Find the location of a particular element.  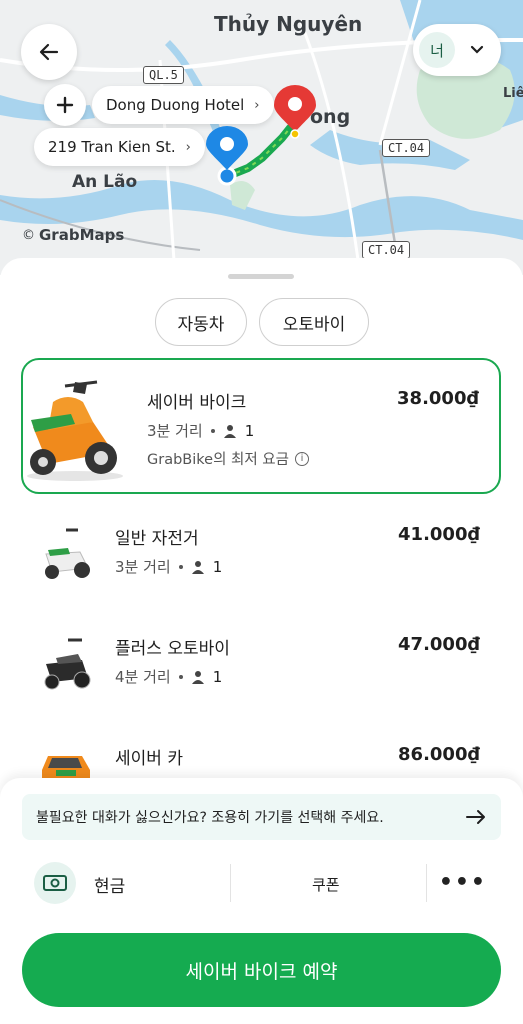

destination-pill: Dong Duong Hotel › is located at coordinates (183, 105).